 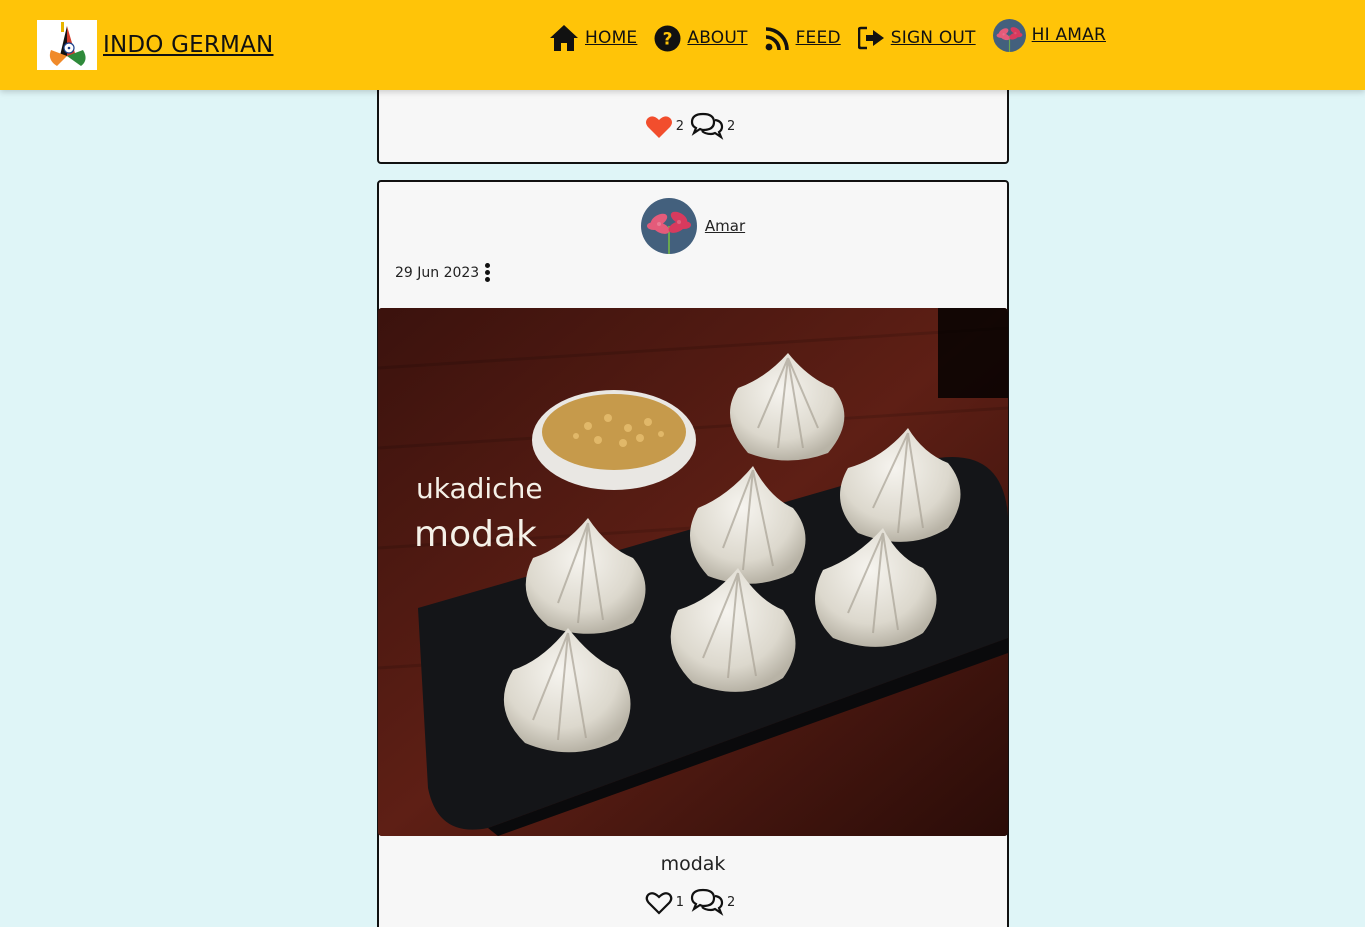 I want to click on heart-filled-icon, so click(x=659, y=126).